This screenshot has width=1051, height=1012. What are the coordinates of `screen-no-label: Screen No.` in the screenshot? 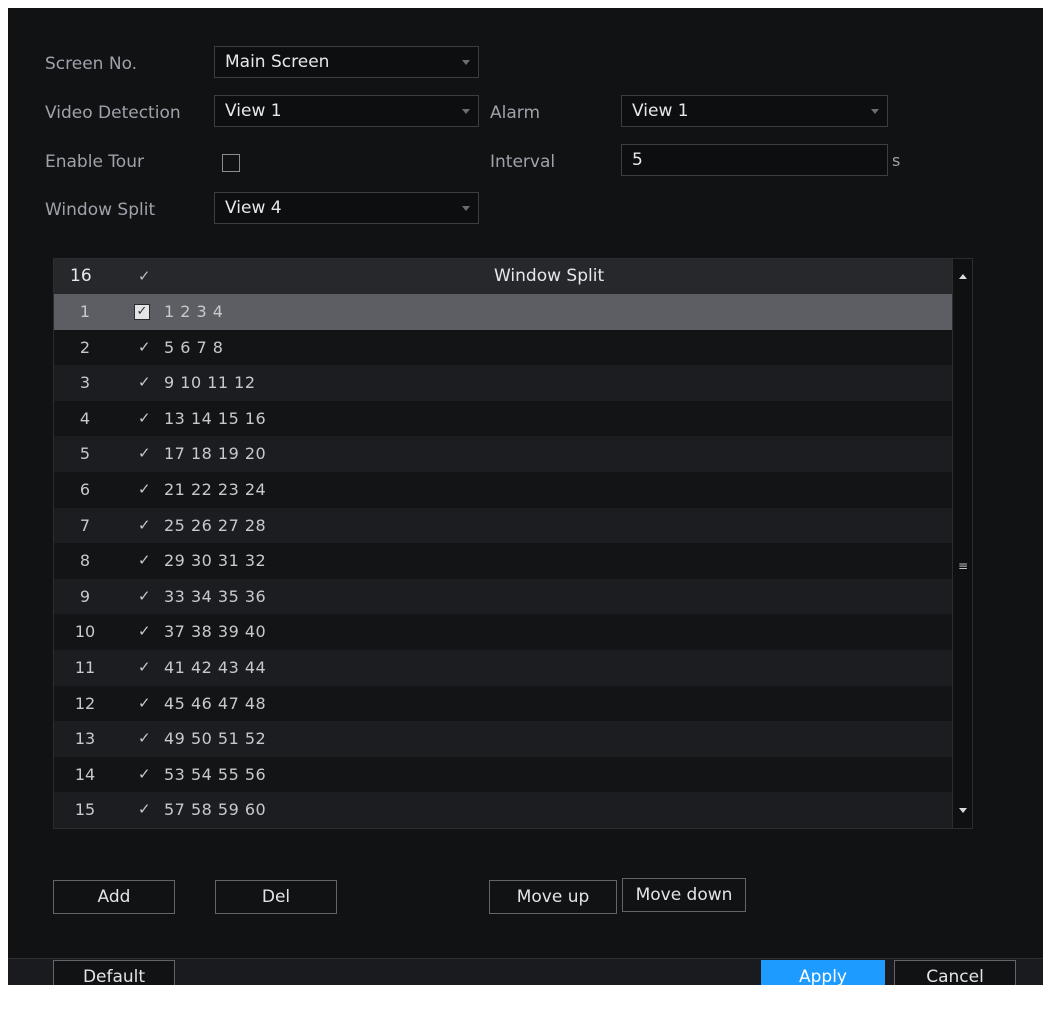 It's located at (91, 64).